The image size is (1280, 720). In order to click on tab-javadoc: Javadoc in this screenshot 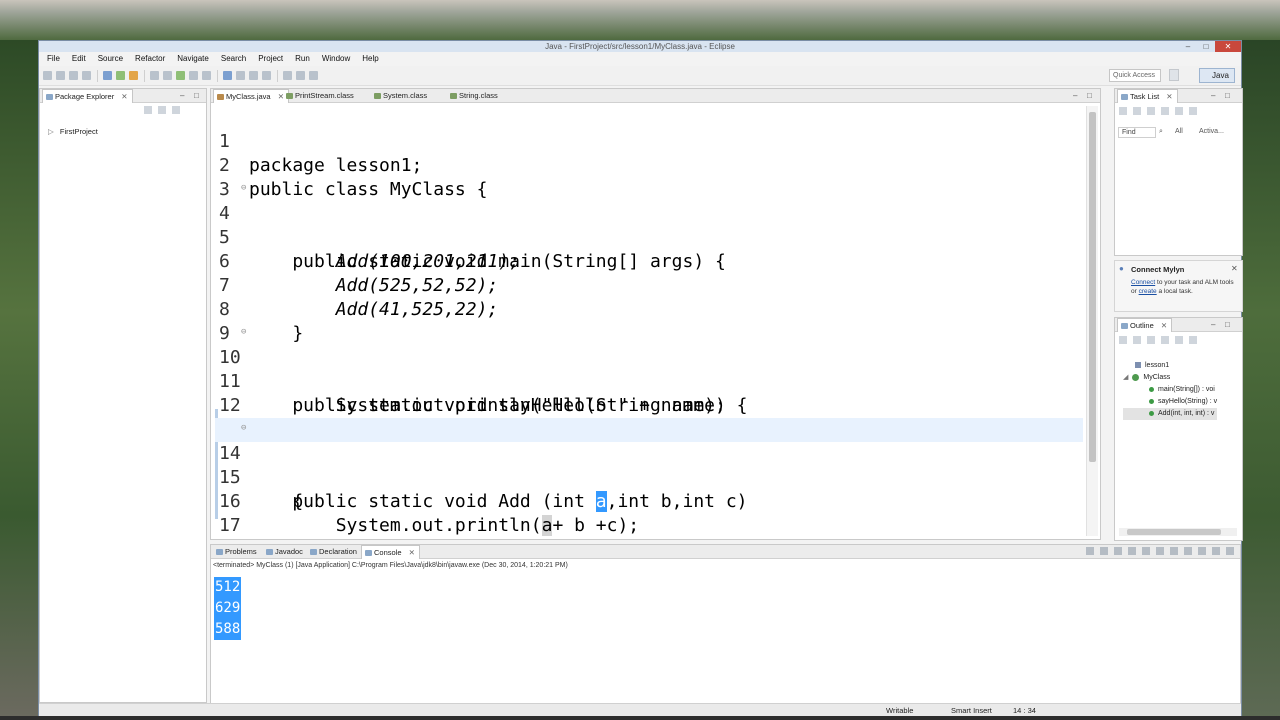, I will do `click(285, 552)`.